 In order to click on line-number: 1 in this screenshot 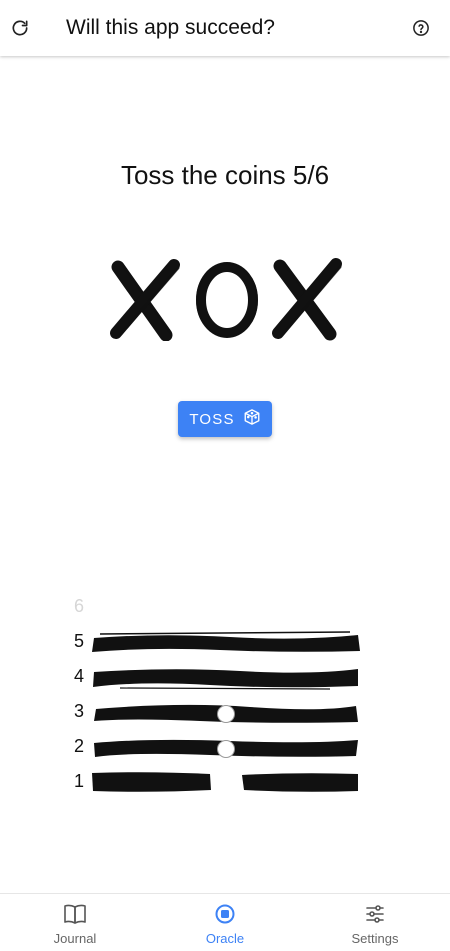, I will do `click(78, 781)`.